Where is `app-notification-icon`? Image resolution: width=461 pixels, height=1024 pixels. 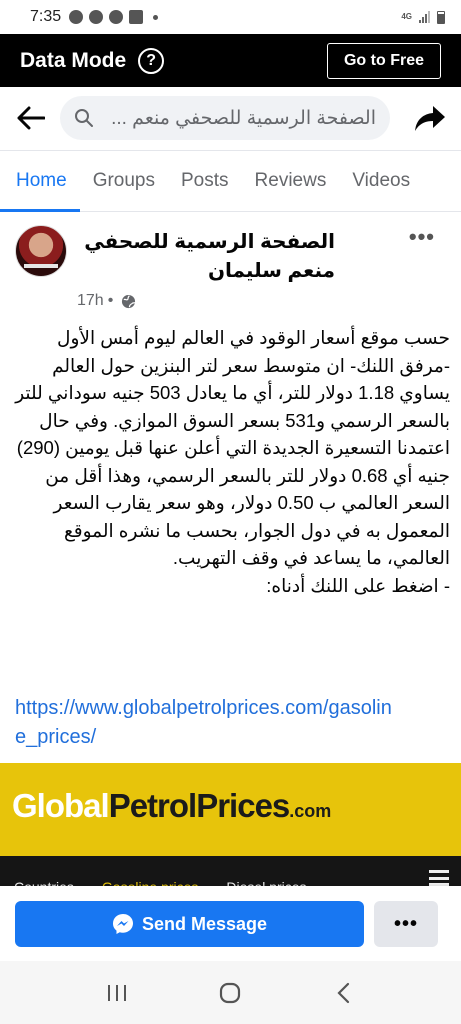 app-notification-icon is located at coordinates (116, 17).